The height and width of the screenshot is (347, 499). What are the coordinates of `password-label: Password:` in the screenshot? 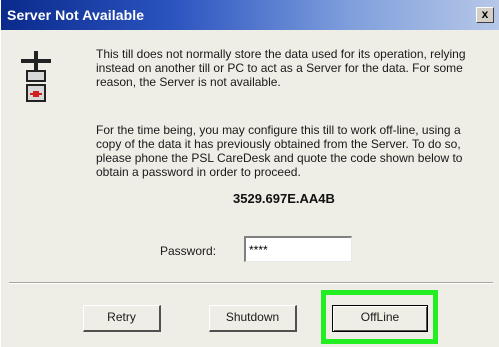 It's located at (188, 251).